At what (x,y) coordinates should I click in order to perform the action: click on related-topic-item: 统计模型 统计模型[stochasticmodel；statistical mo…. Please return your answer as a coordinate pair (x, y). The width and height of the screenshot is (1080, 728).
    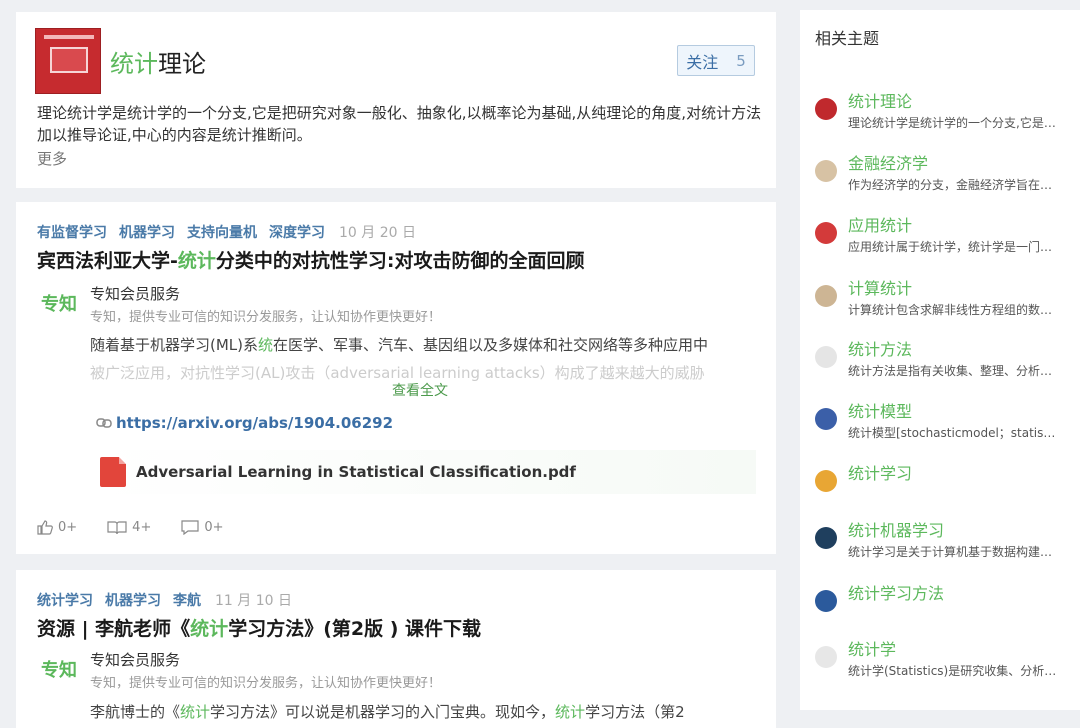
    Looking at the image, I should click on (940, 423).